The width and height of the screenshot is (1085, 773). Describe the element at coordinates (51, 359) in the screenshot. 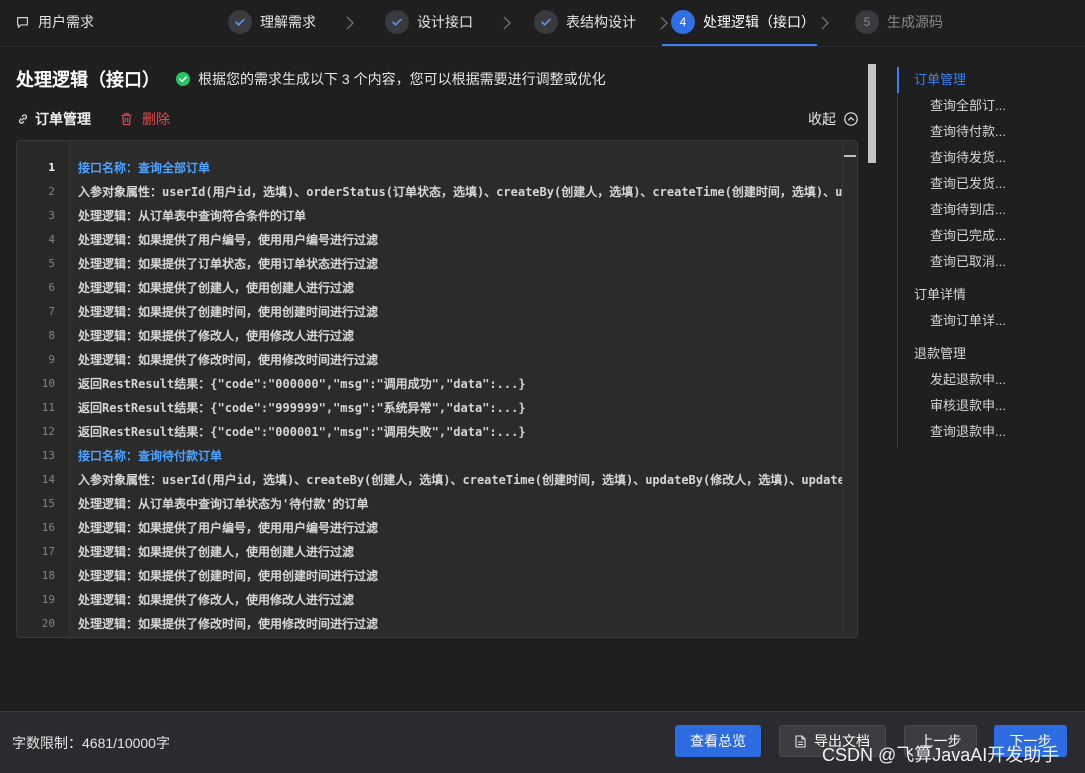

I see `line-number: 9` at that location.